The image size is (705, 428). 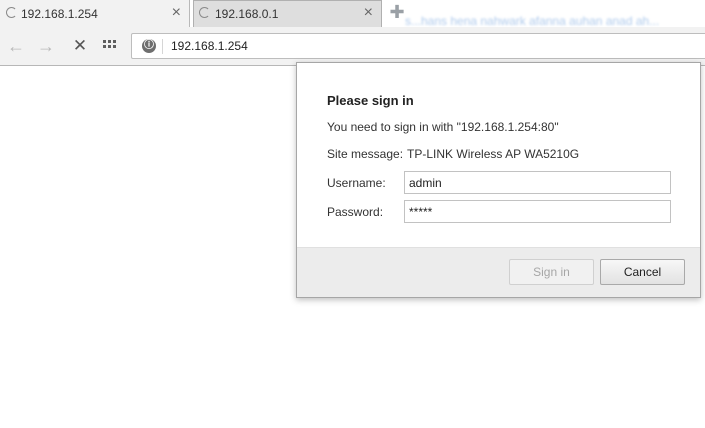 What do you see at coordinates (149, 46) in the screenshot?
I see `globe-icon: ⓘ` at bounding box center [149, 46].